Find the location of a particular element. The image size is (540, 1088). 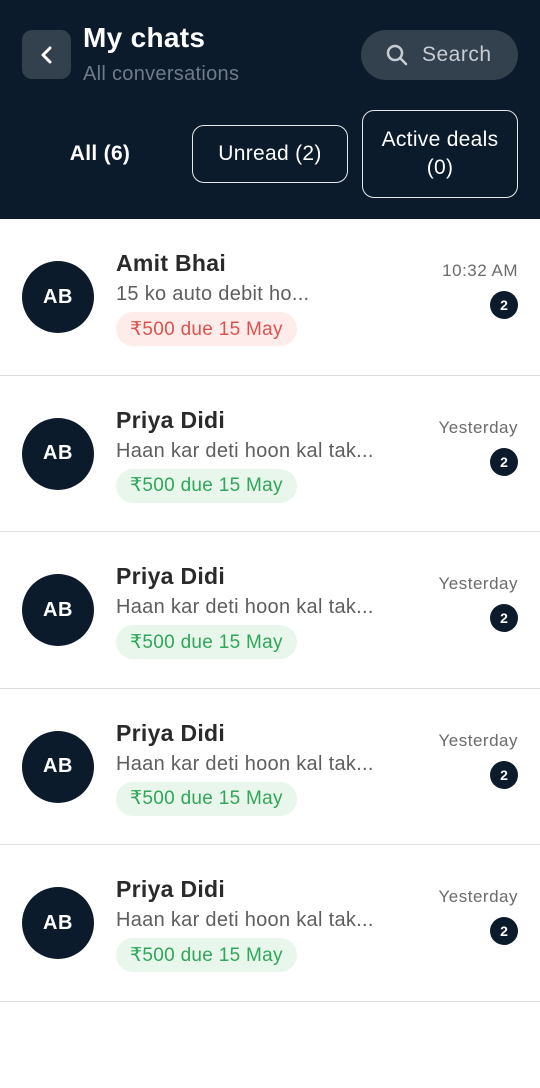

tab-all: All (6) is located at coordinates (100, 154).